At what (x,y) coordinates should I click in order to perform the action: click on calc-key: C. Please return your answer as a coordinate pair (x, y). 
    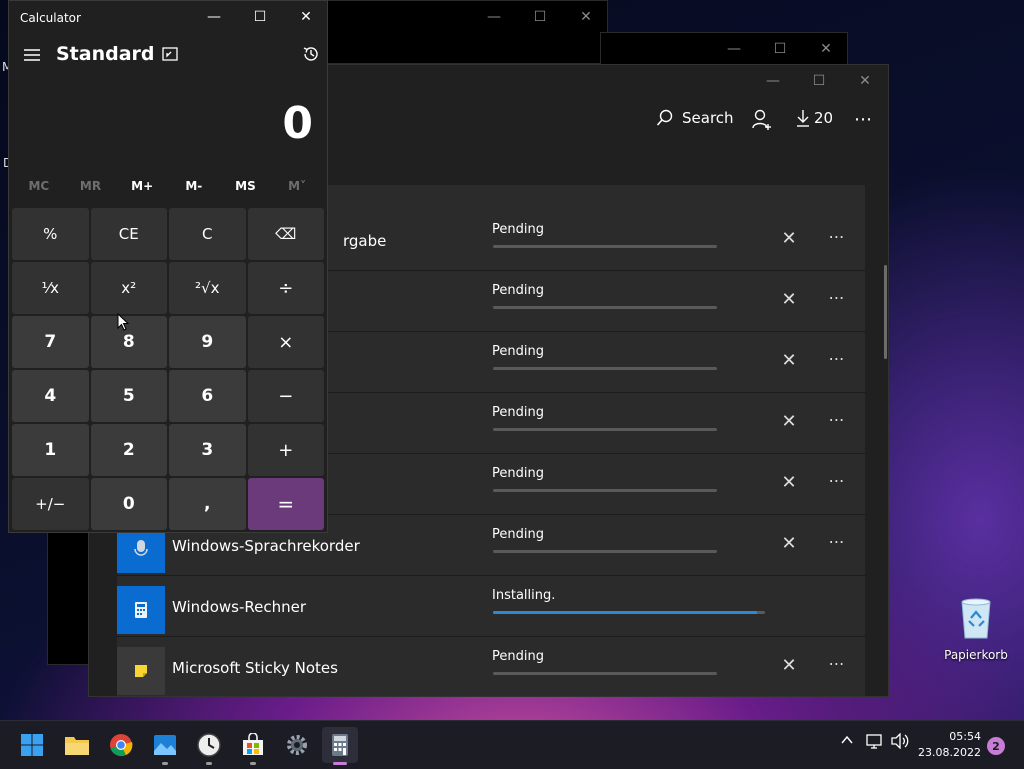
    Looking at the image, I should click on (207, 234).